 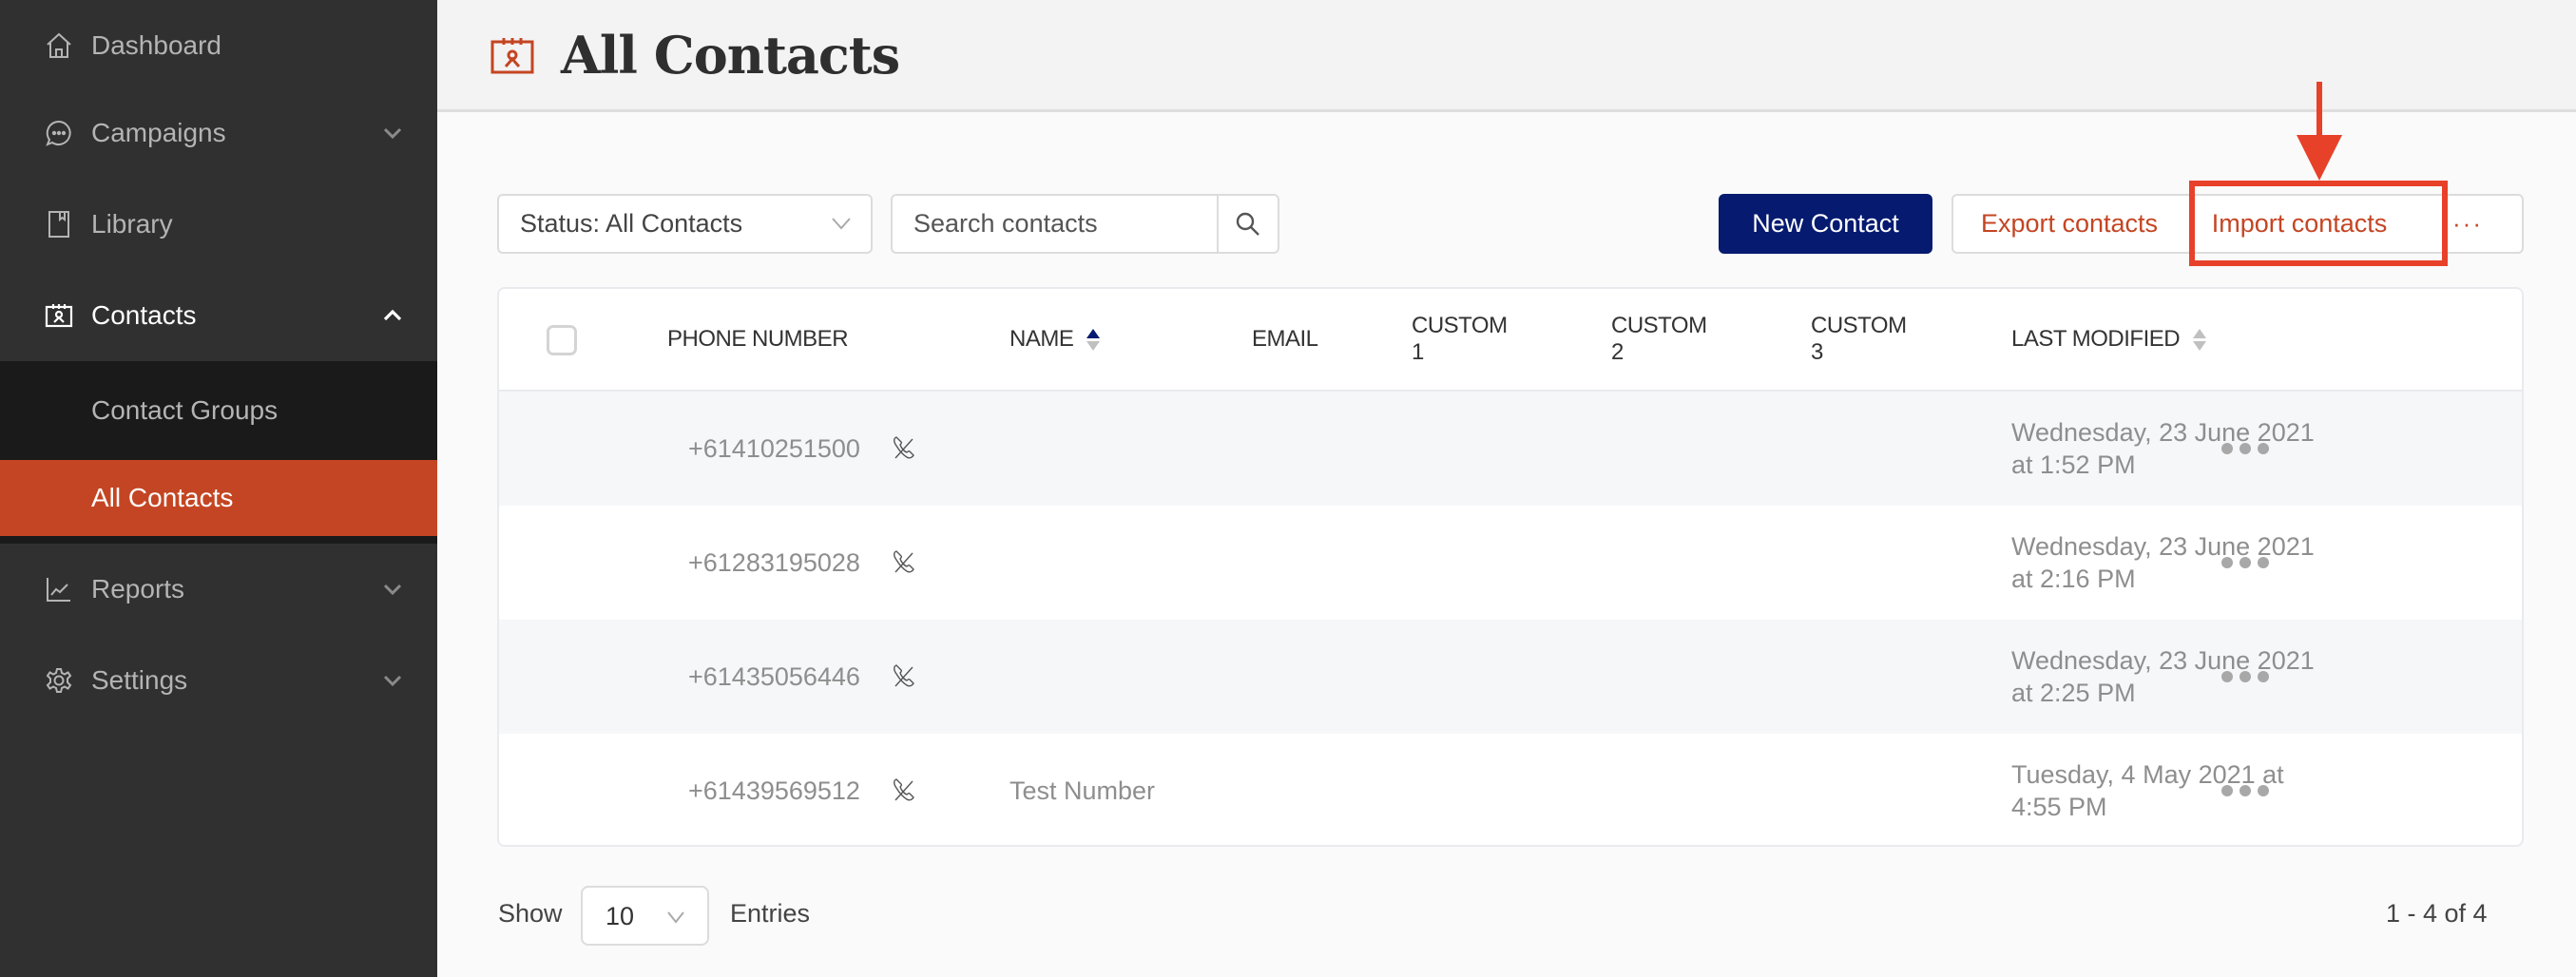 What do you see at coordinates (139, 680) in the screenshot?
I see `sidebar-item-label: Settings` at bounding box center [139, 680].